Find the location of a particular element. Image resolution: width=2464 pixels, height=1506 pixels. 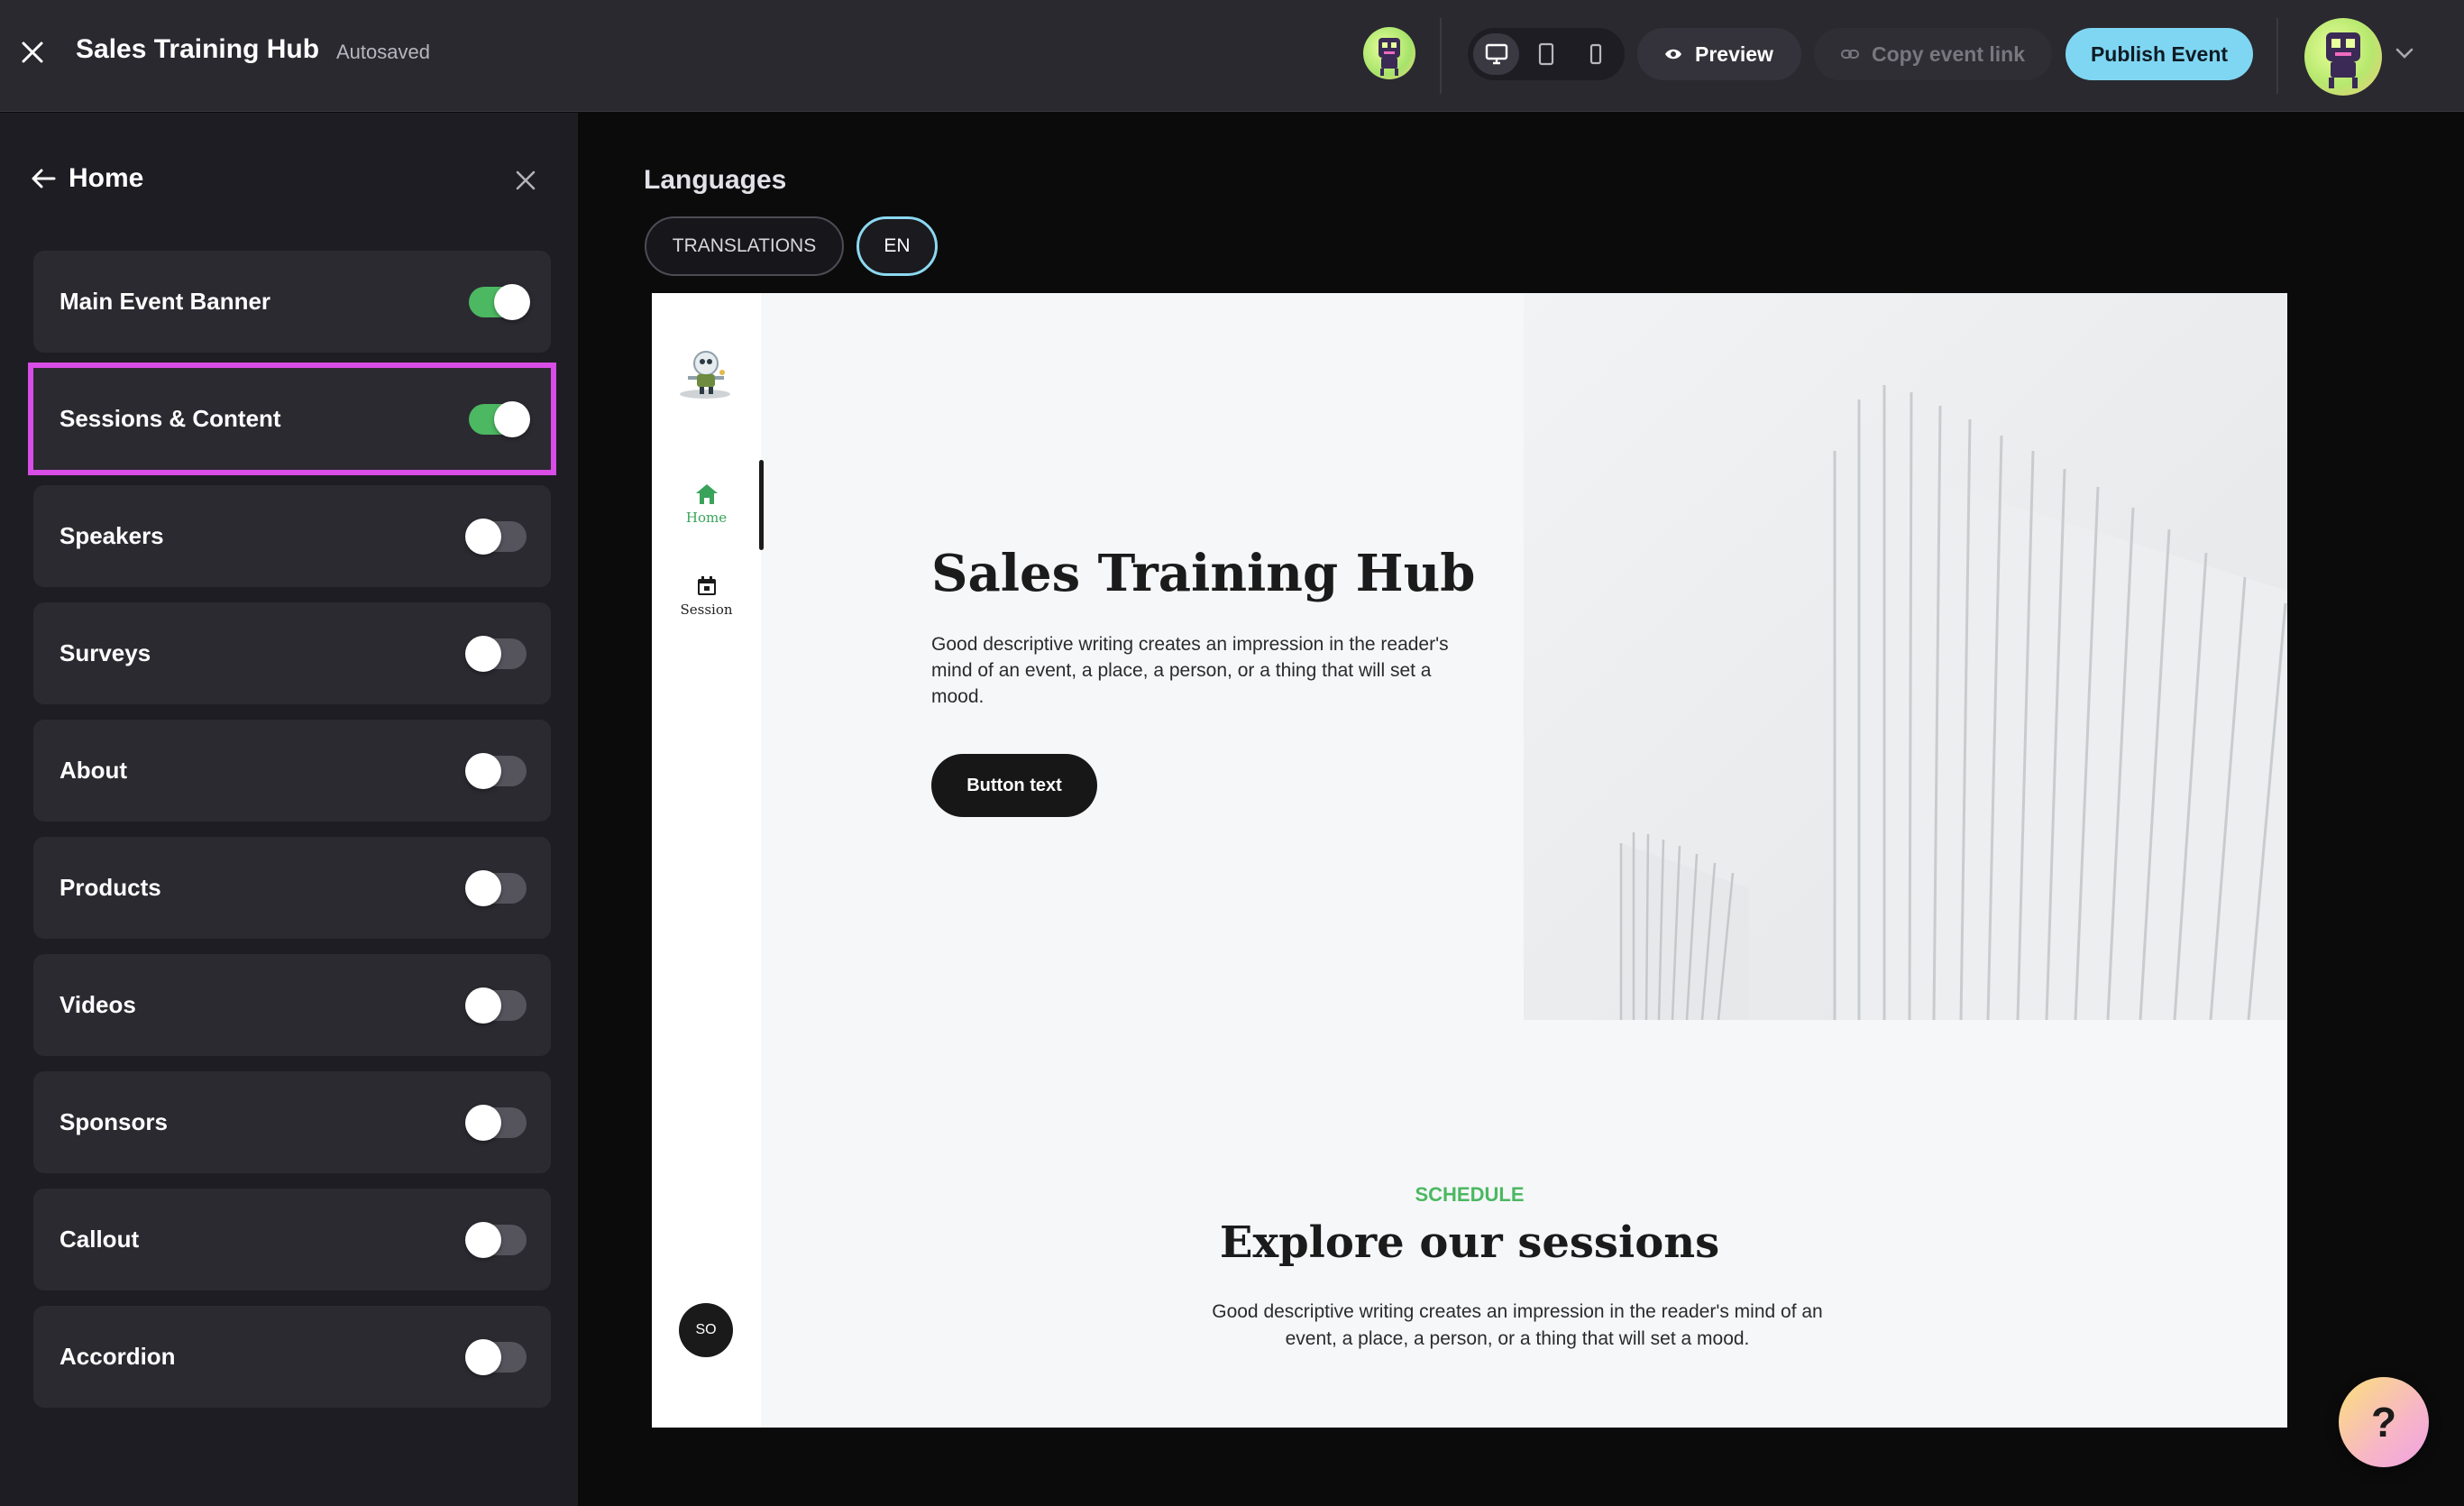

section-label: Surveys is located at coordinates (105, 652).